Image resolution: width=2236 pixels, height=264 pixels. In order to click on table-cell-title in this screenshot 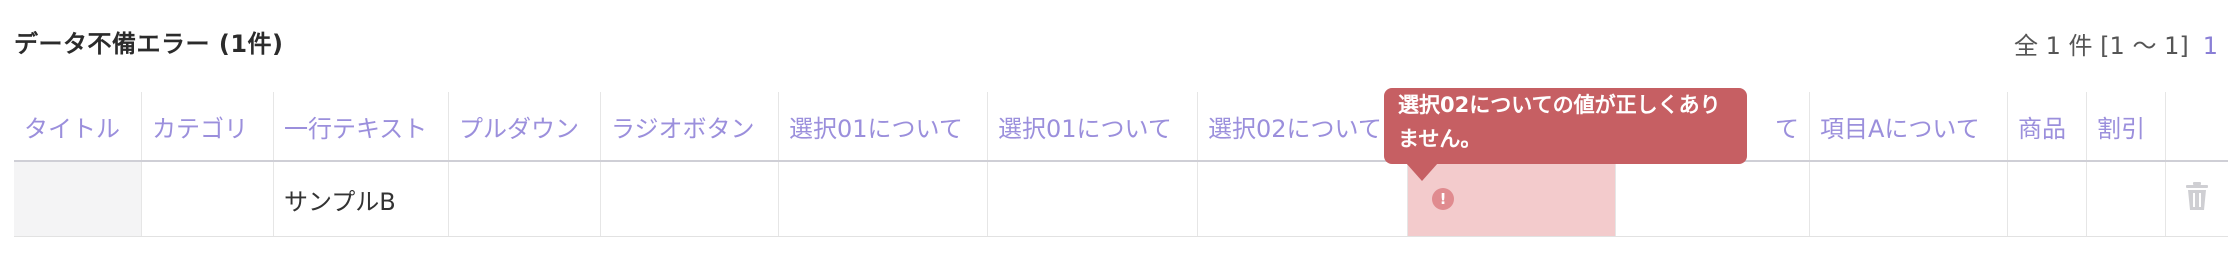, I will do `click(78, 199)`.